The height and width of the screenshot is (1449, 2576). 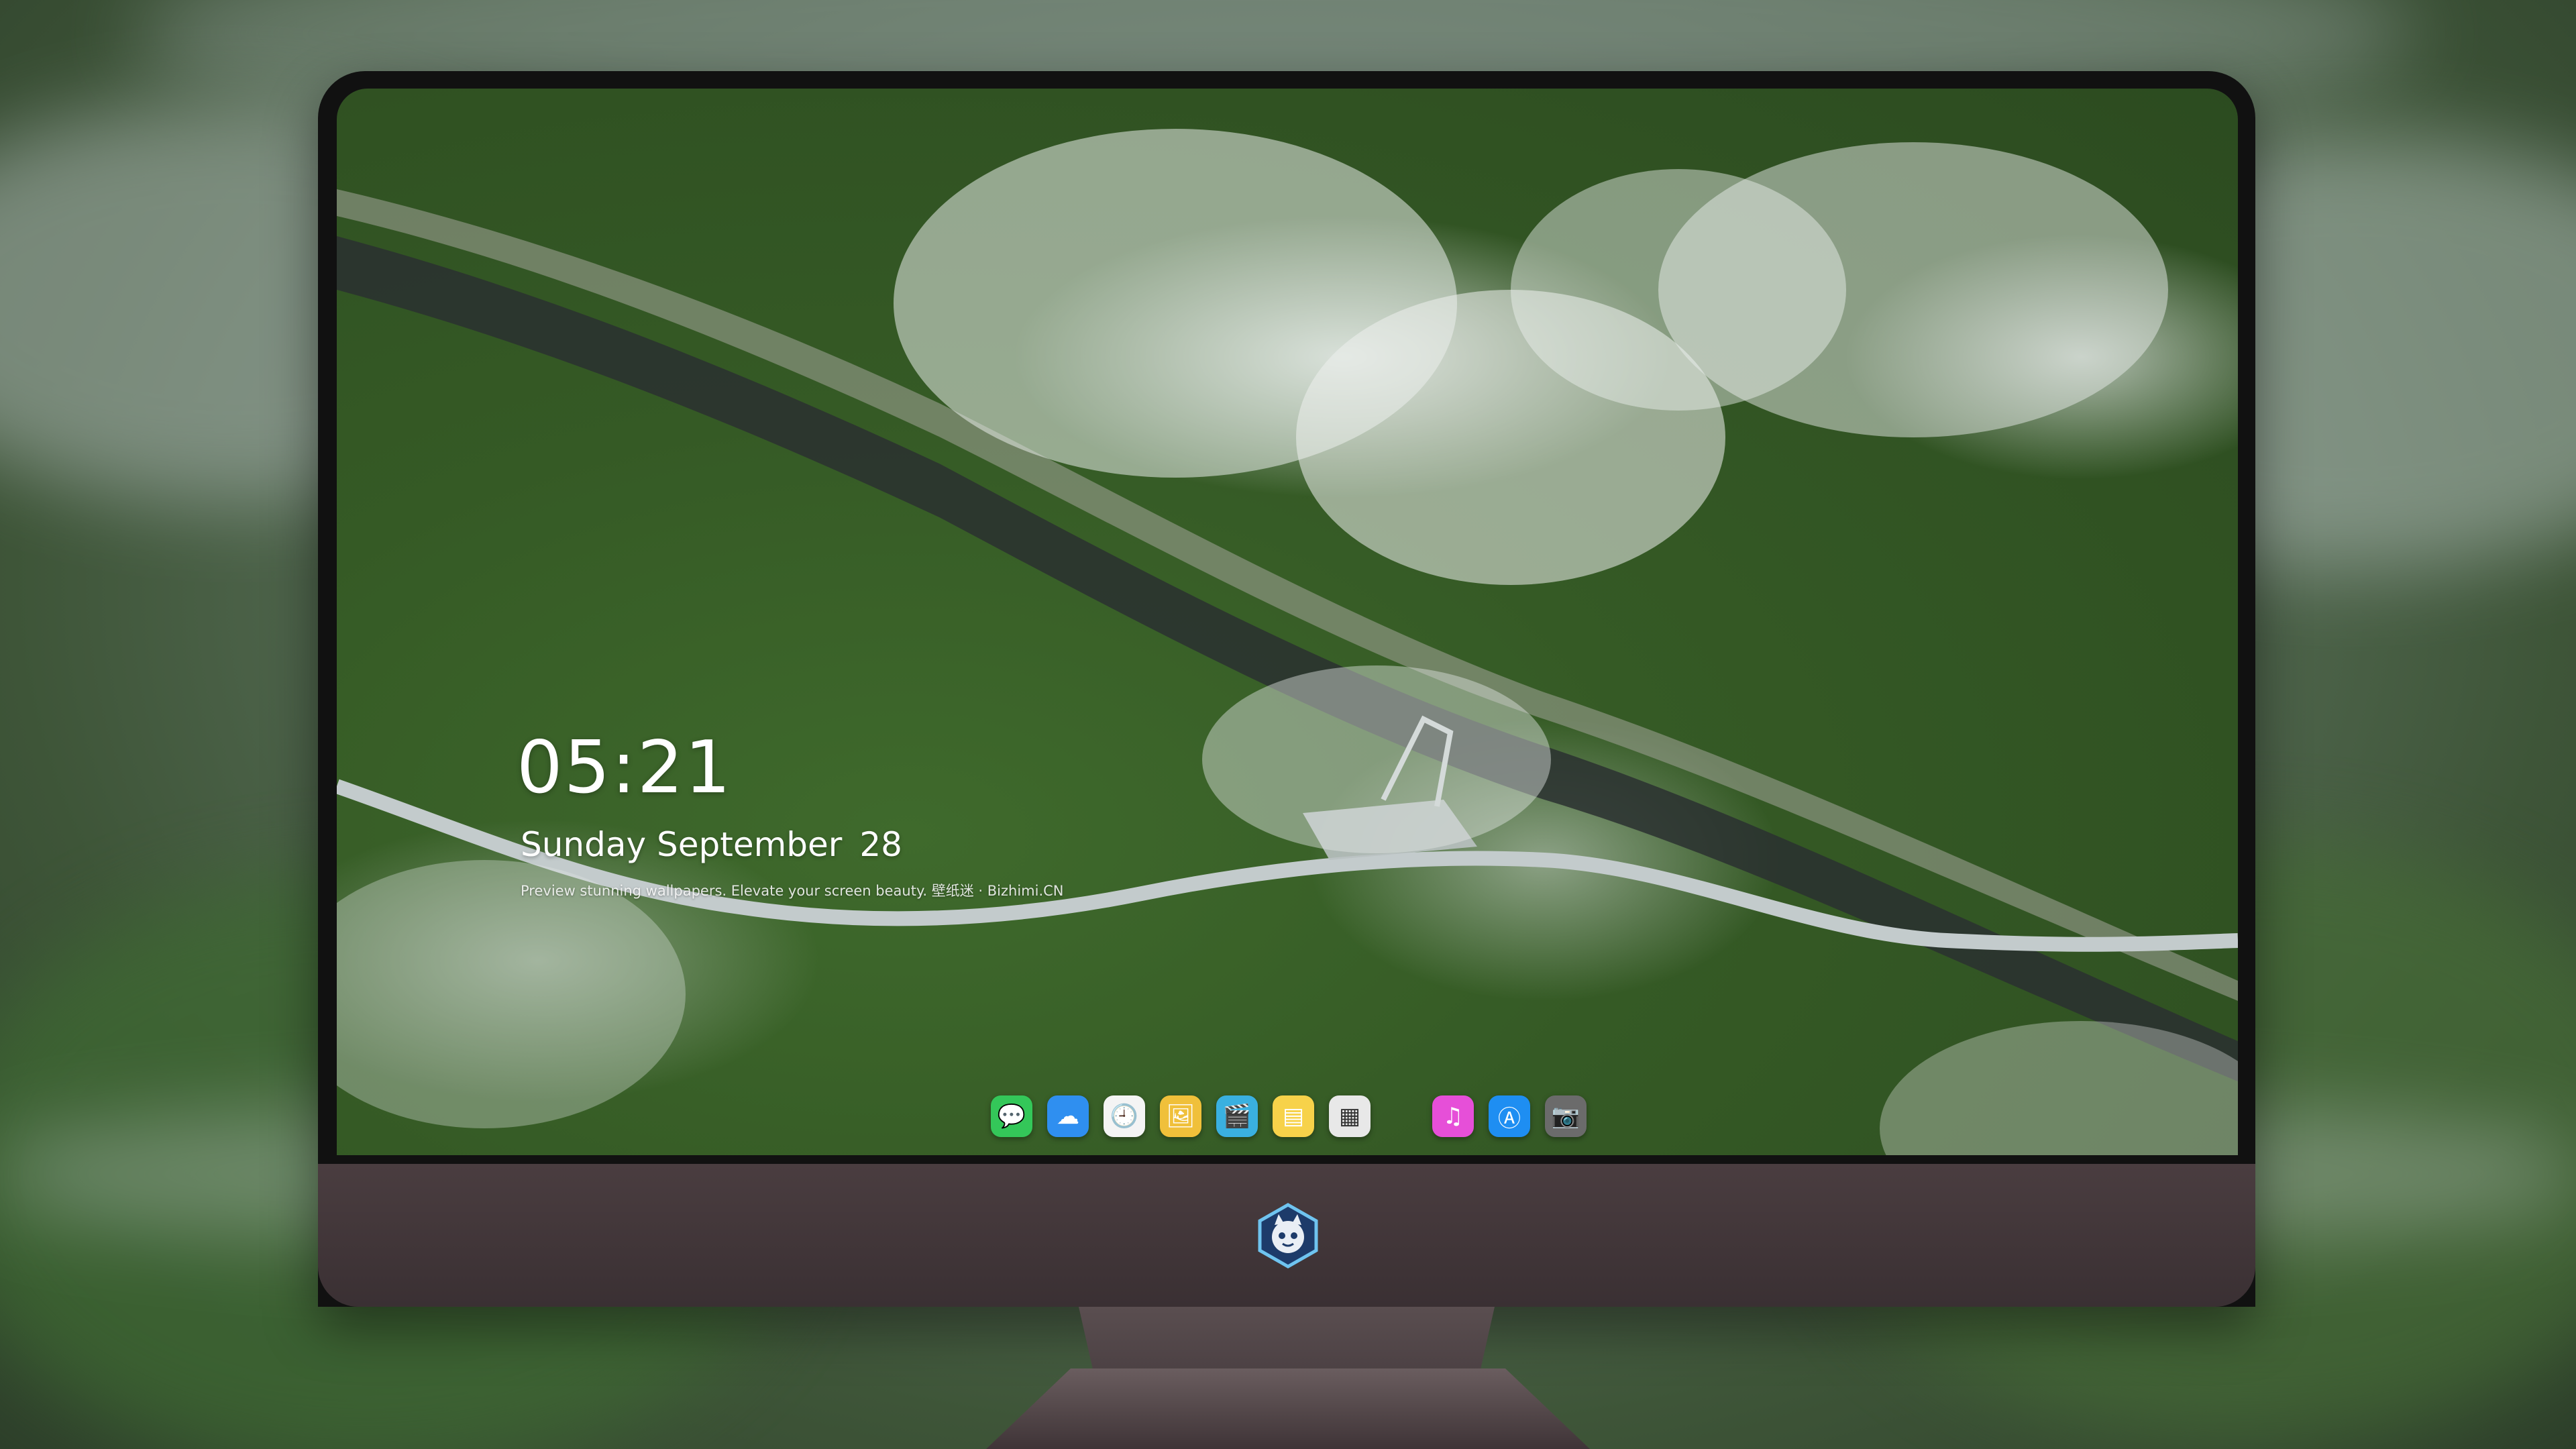 I want to click on monitor-stand-base, so click(x=1288, y=1408).